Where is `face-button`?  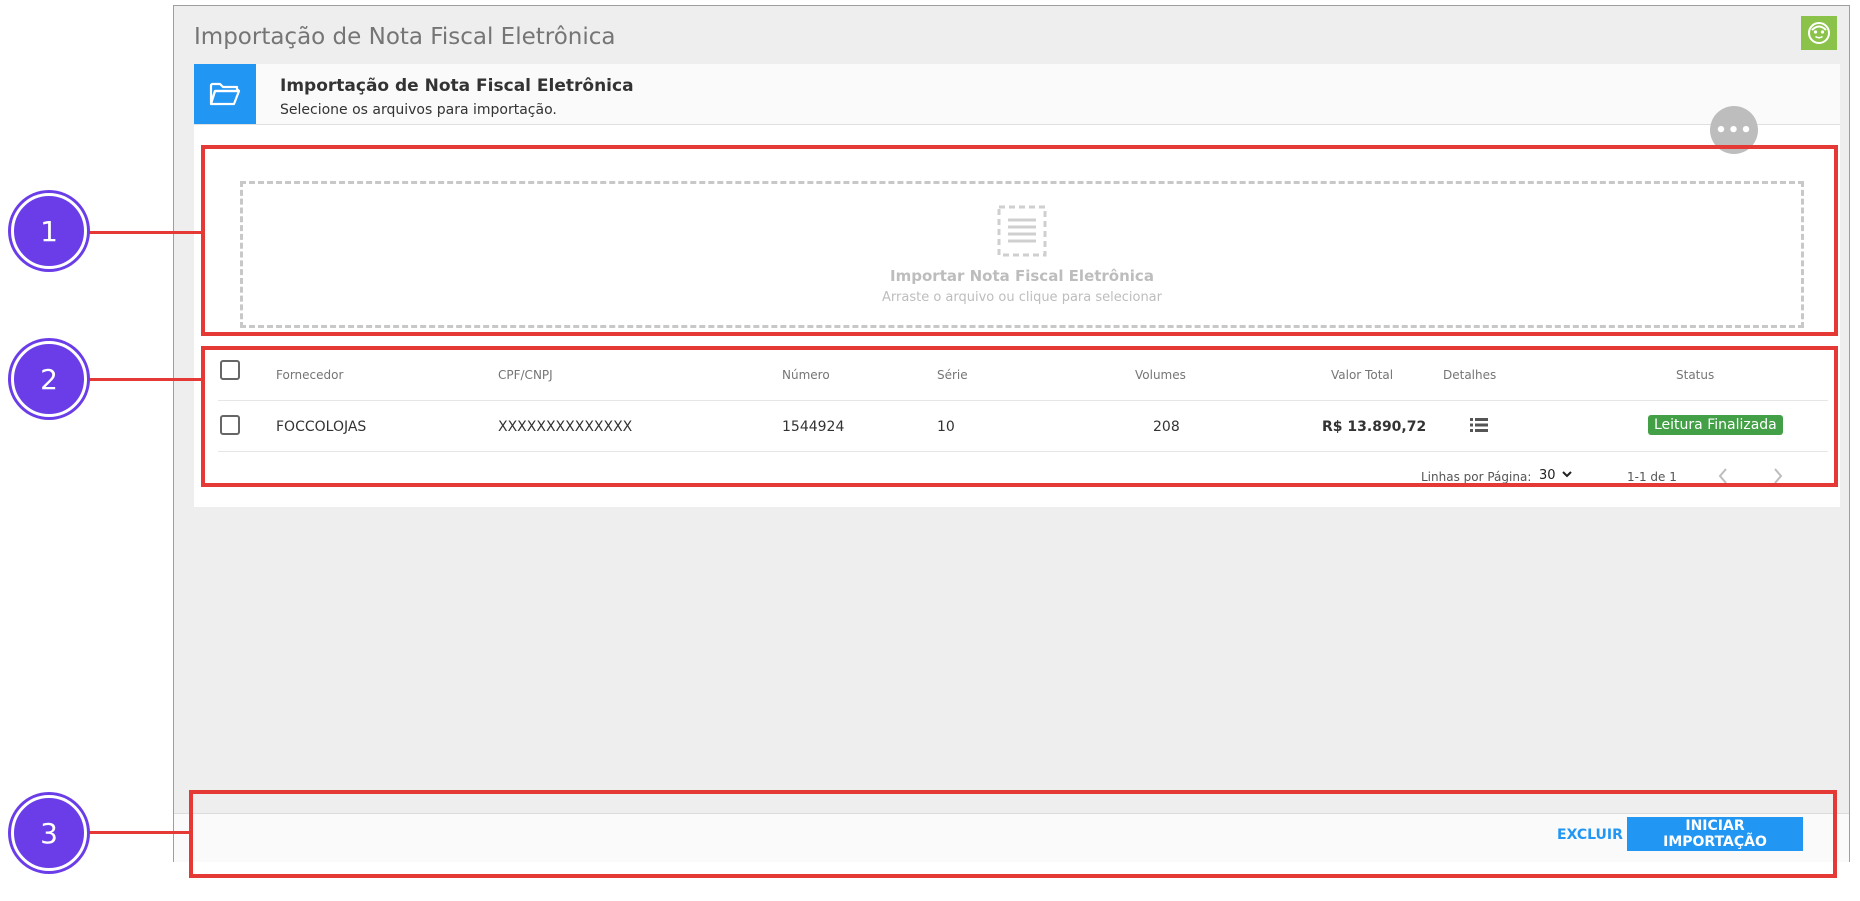 face-button is located at coordinates (1819, 33).